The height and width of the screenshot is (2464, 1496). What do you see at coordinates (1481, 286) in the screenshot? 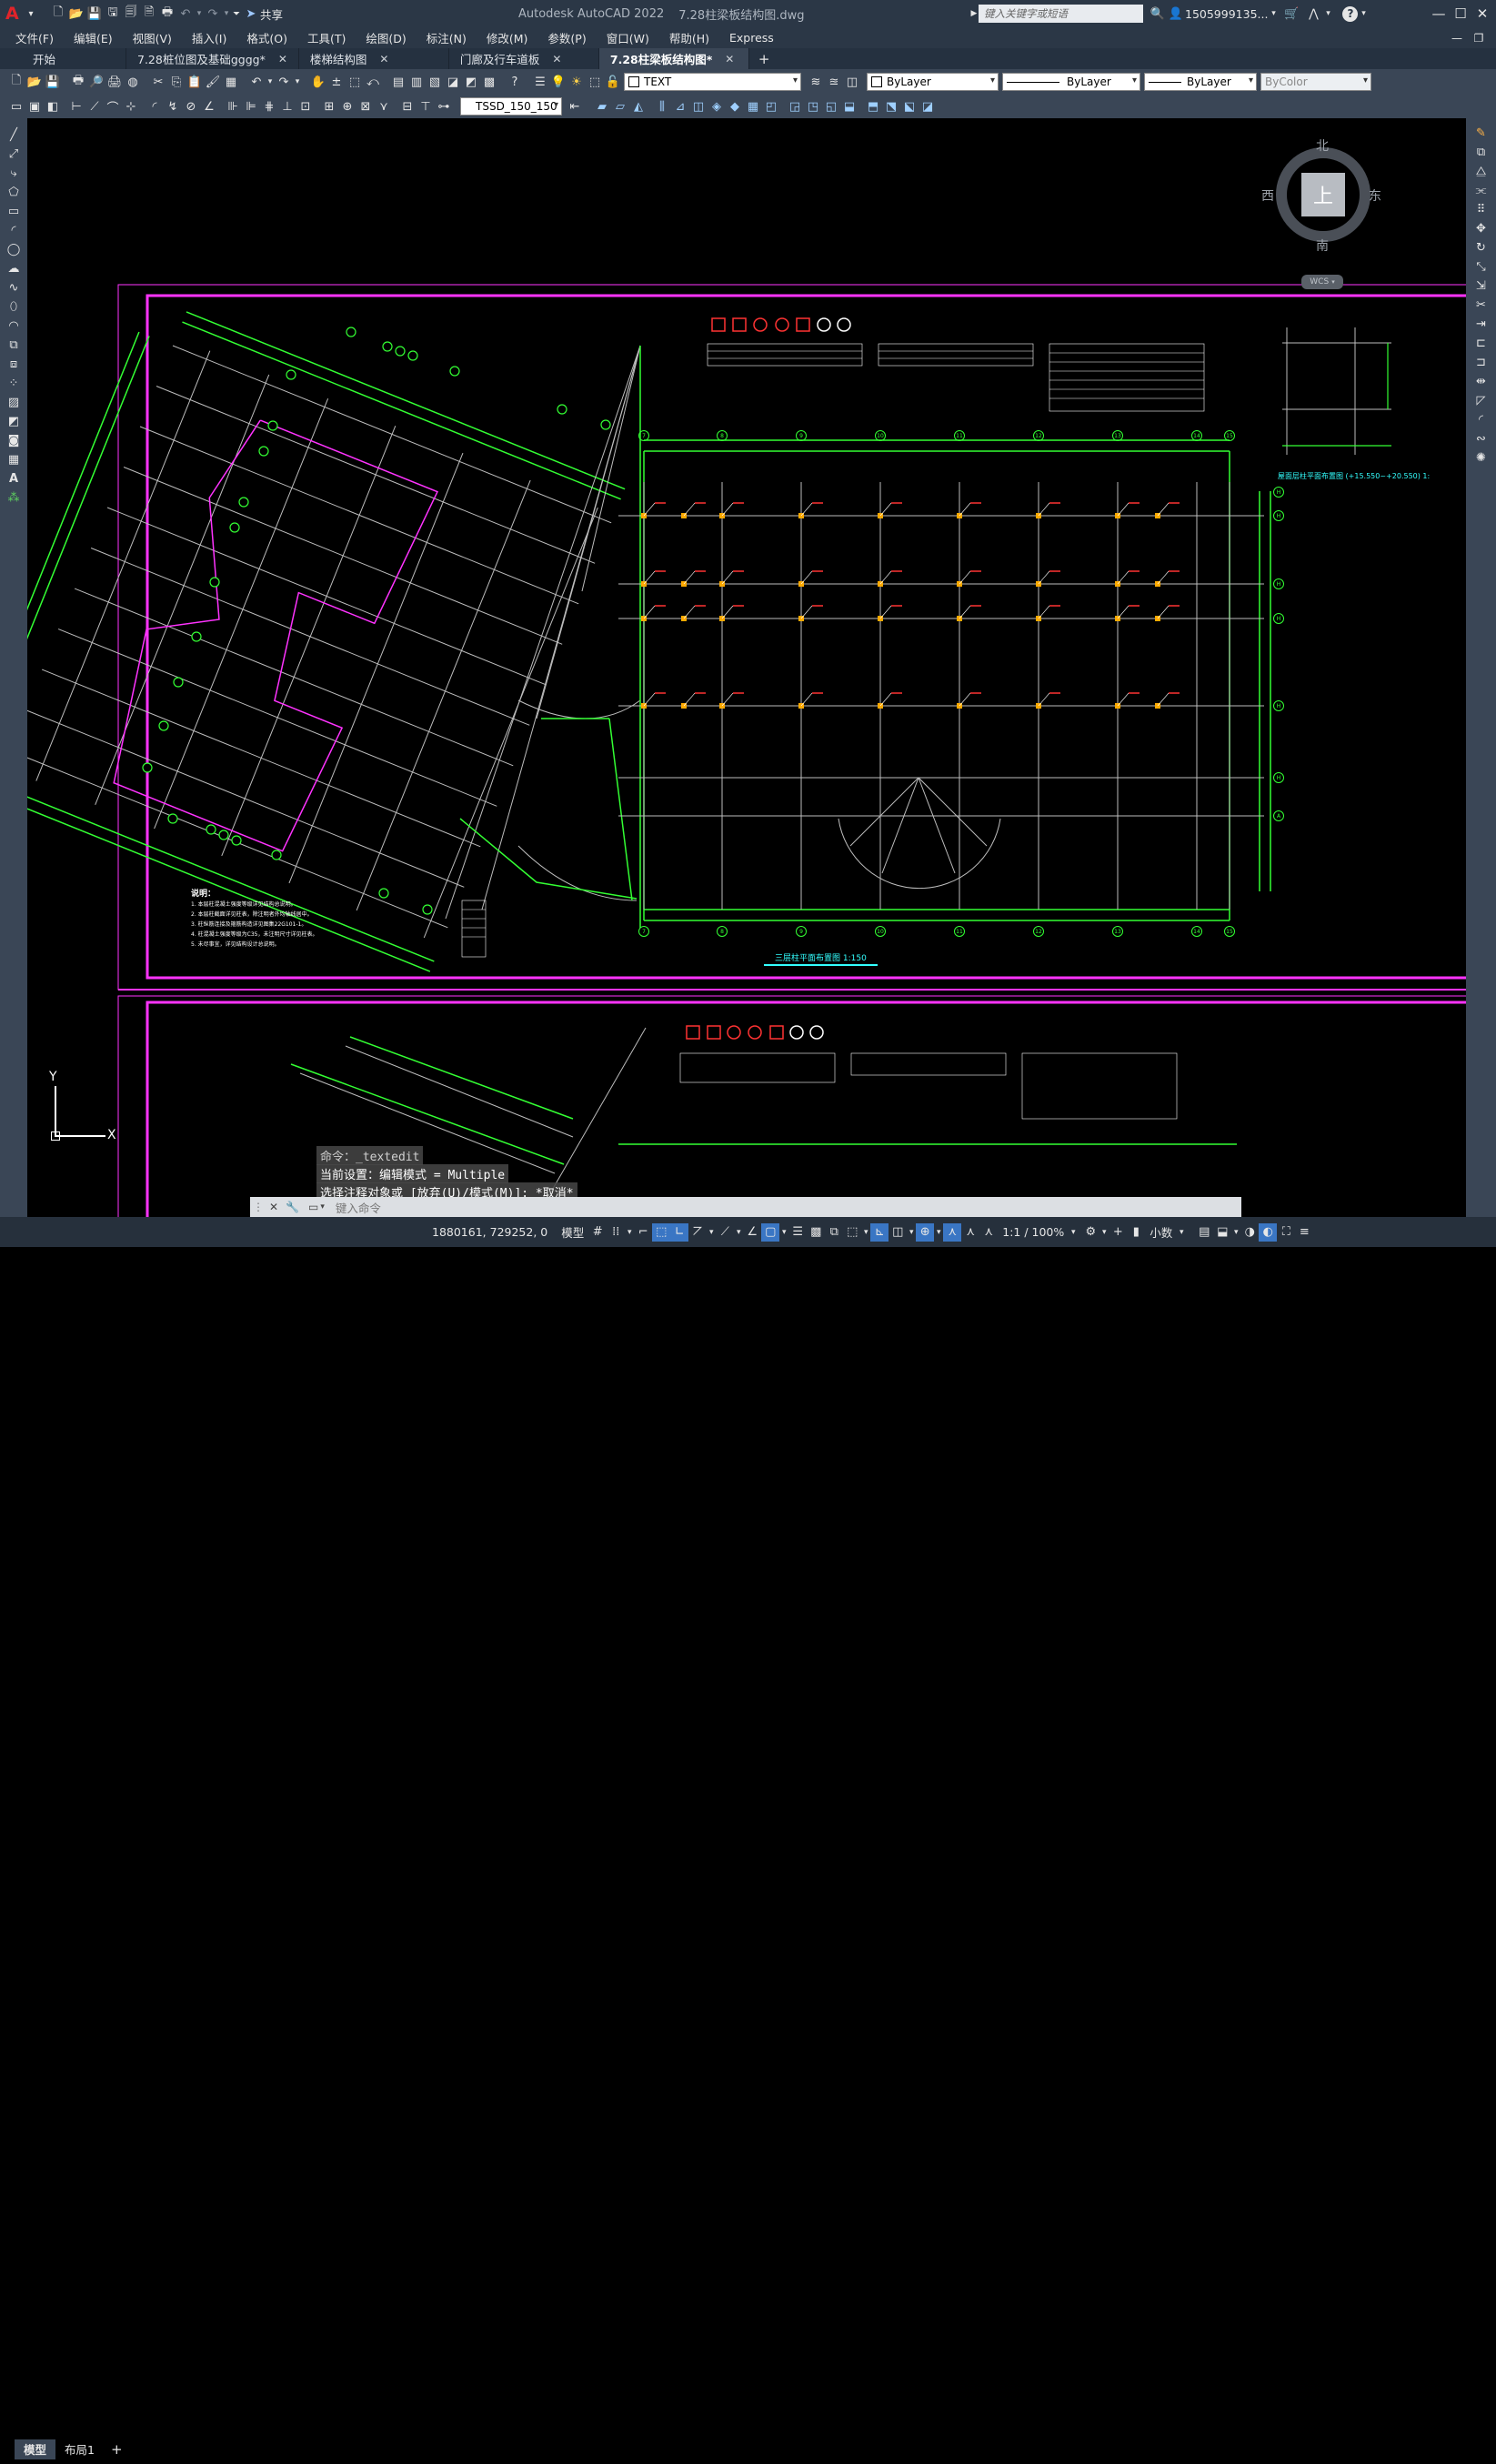
I see `stretch-icon: ⇲` at bounding box center [1481, 286].